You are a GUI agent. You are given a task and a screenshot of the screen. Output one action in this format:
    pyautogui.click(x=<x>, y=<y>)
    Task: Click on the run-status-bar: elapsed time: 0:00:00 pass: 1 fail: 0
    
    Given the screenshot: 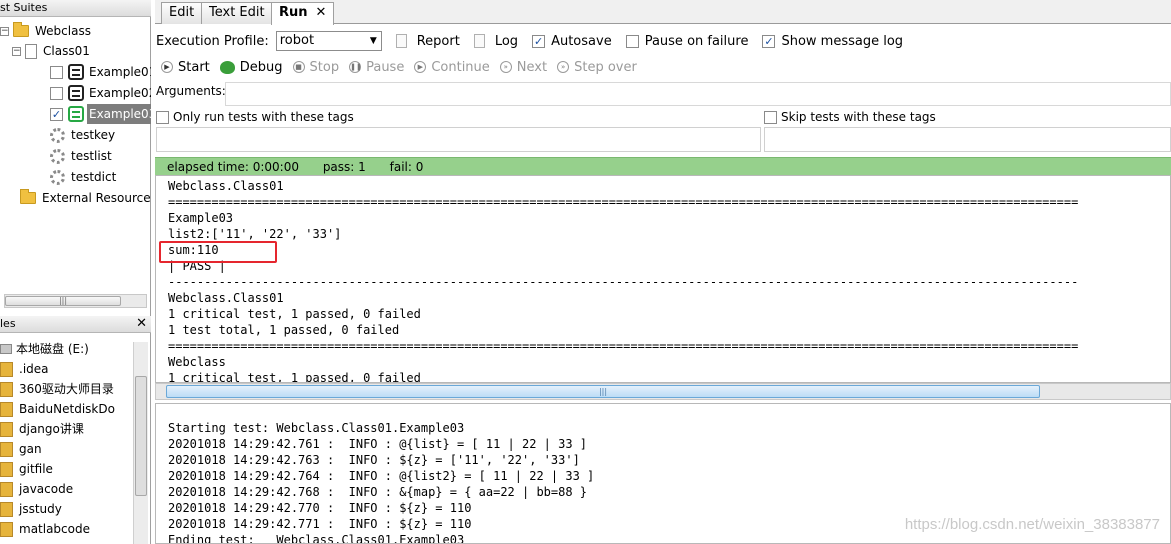 What is the action you would take?
    pyautogui.click(x=663, y=166)
    